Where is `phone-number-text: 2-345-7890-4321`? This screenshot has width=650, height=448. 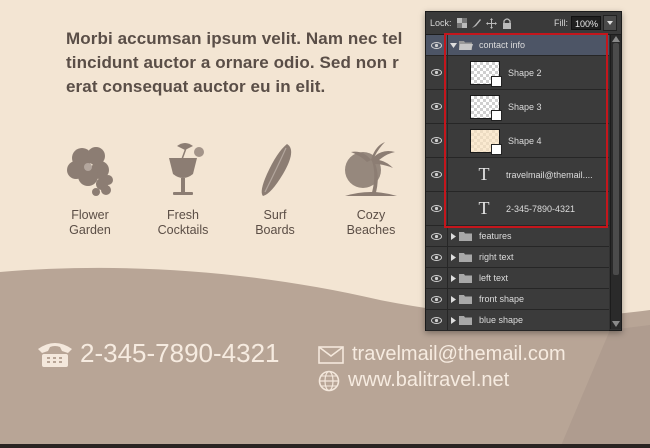 phone-number-text: 2-345-7890-4321 is located at coordinates (180, 353).